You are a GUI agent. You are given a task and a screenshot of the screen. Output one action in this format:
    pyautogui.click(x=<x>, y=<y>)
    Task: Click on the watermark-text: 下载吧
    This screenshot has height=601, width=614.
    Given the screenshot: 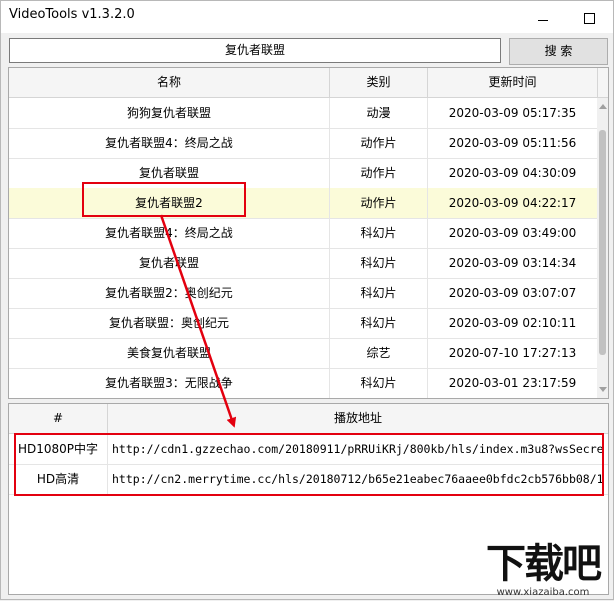 What is the action you would take?
    pyautogui.click(x=544, y=564)
    